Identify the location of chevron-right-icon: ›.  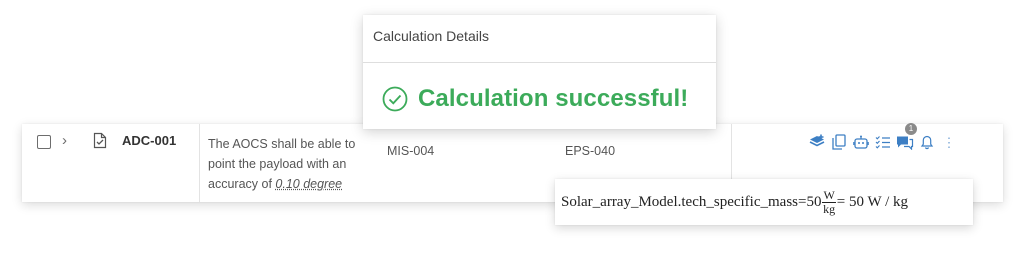
(64, 140).